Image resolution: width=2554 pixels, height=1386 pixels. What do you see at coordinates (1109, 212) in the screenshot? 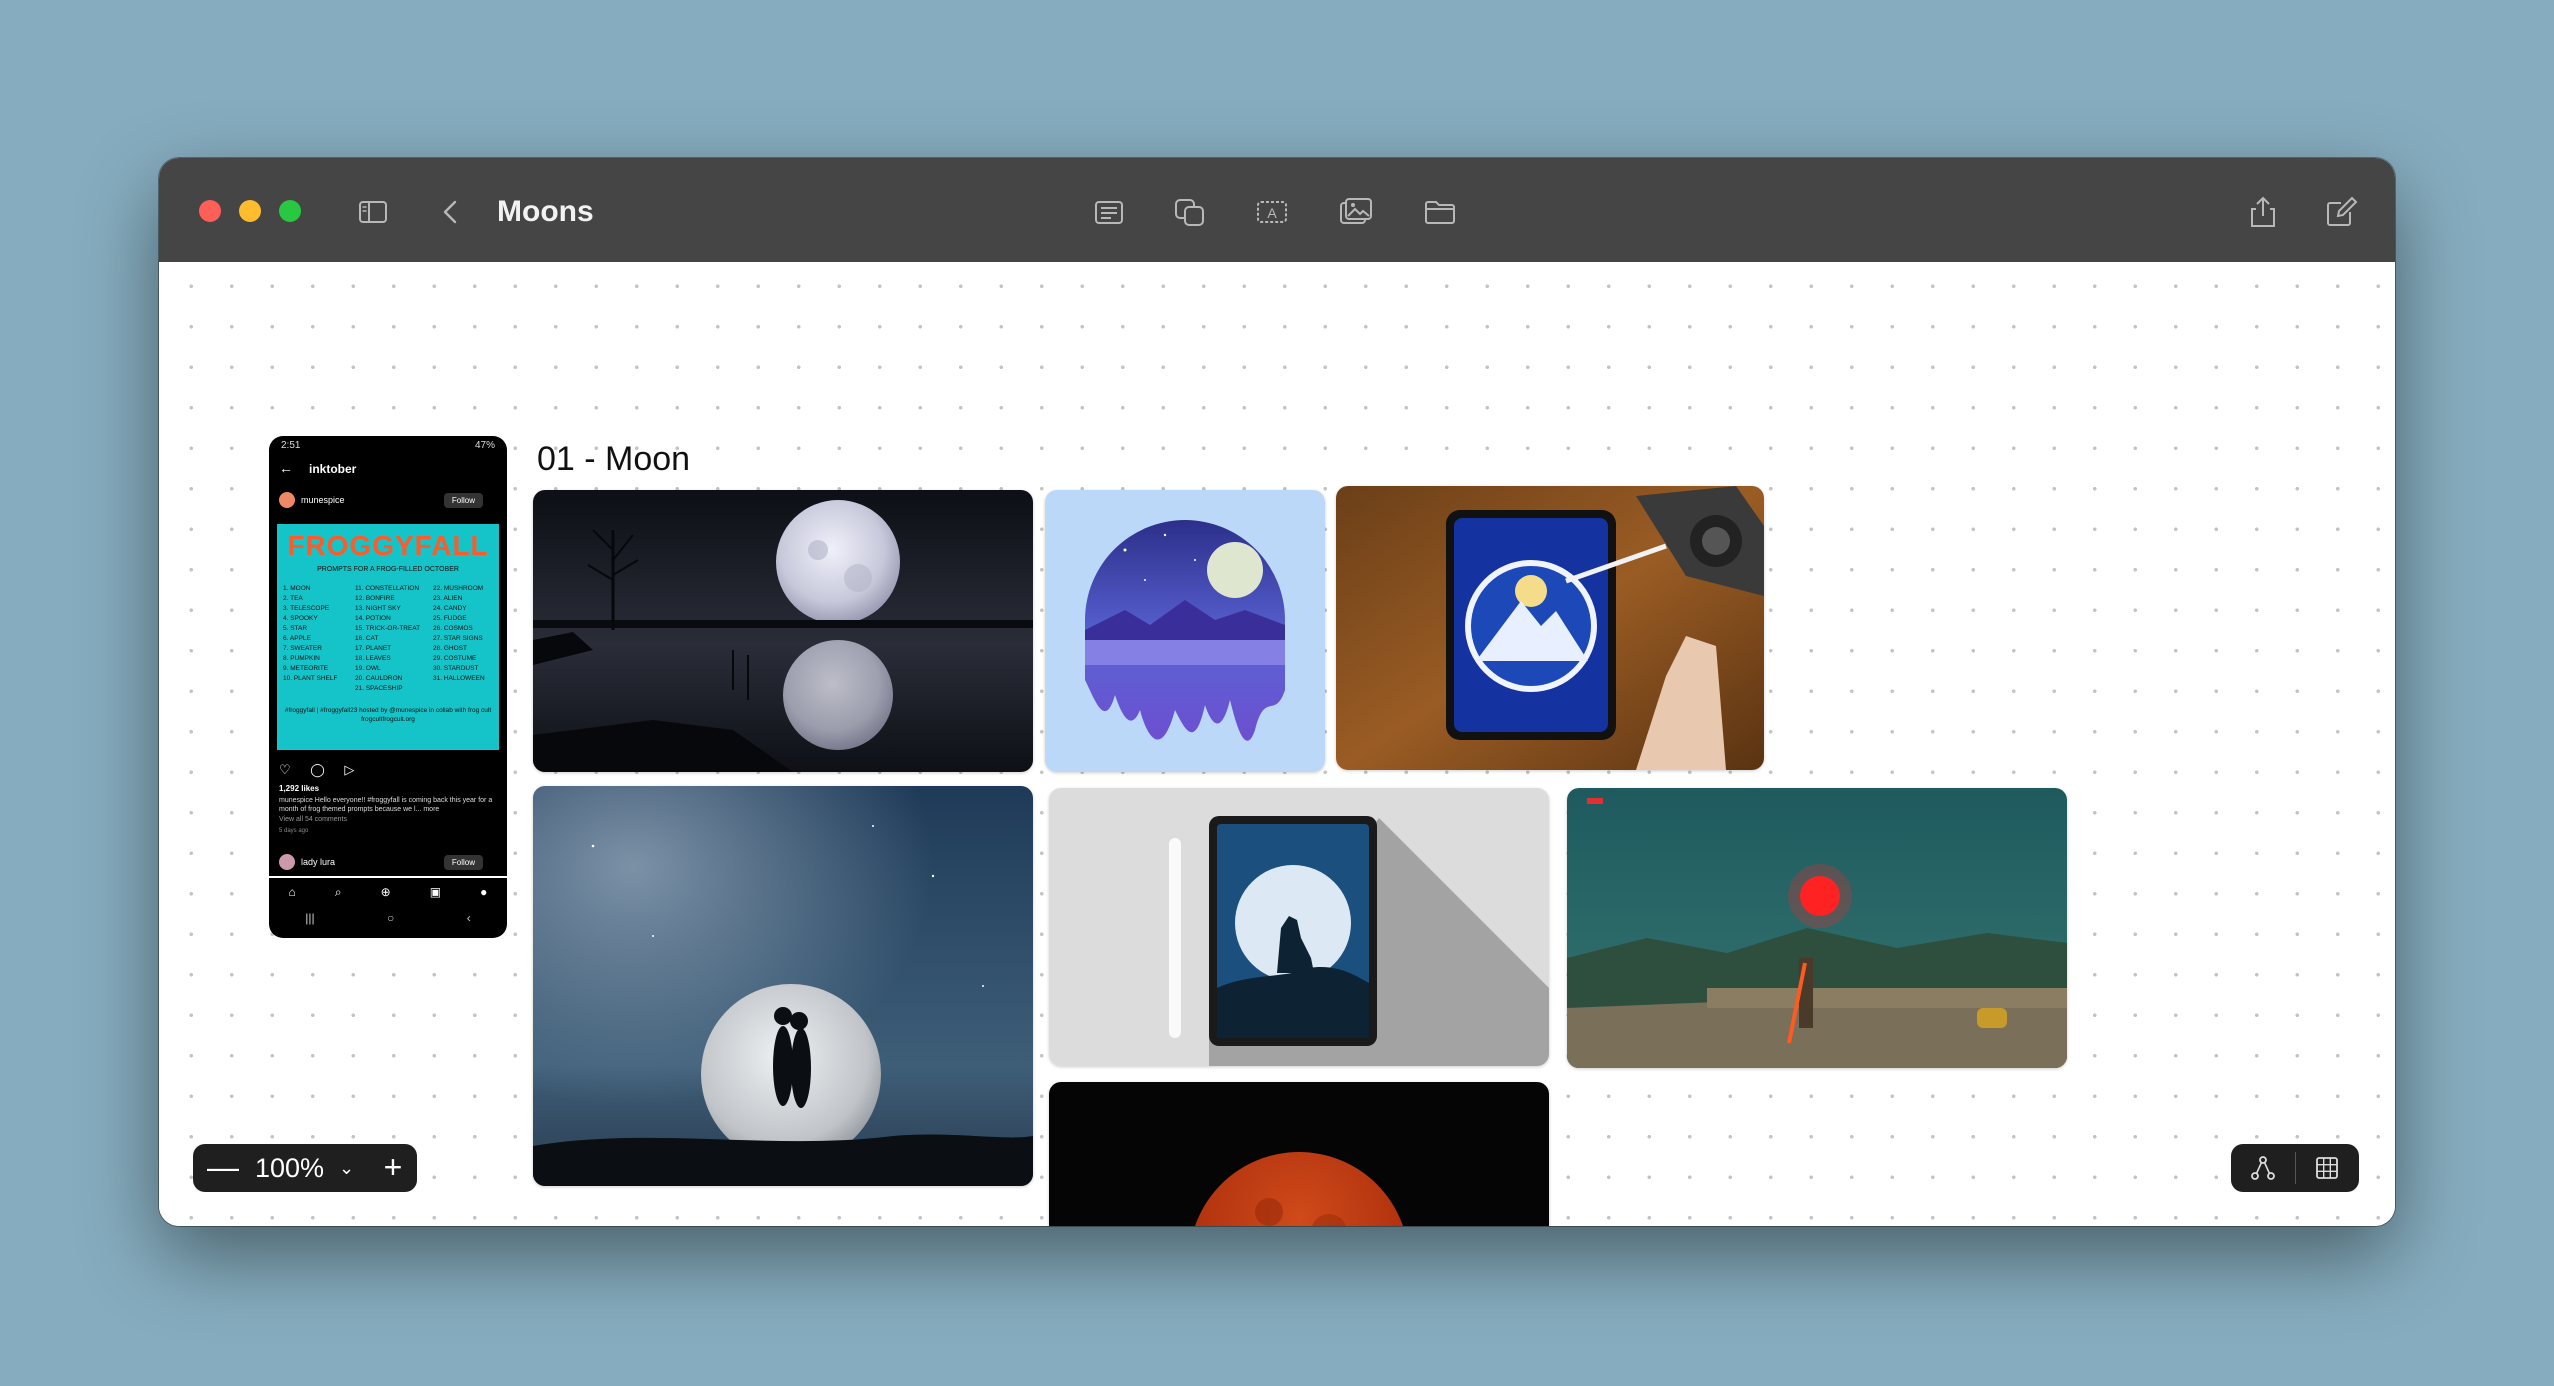
I see `text-block-icon` at bounding box center [1109, 212].